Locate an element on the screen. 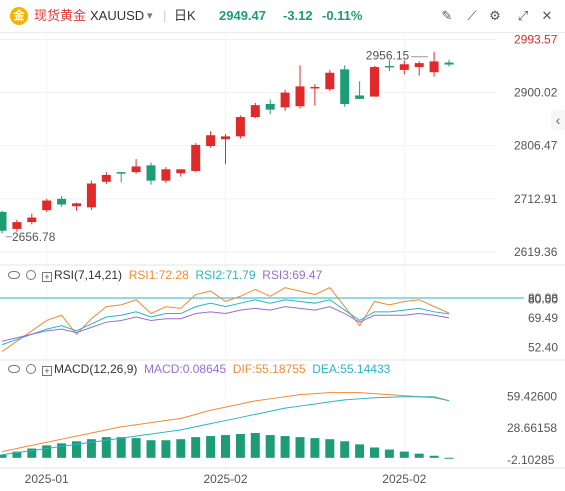  macd-title: MACD(12,26,9) is located at coordinates (96, 369).